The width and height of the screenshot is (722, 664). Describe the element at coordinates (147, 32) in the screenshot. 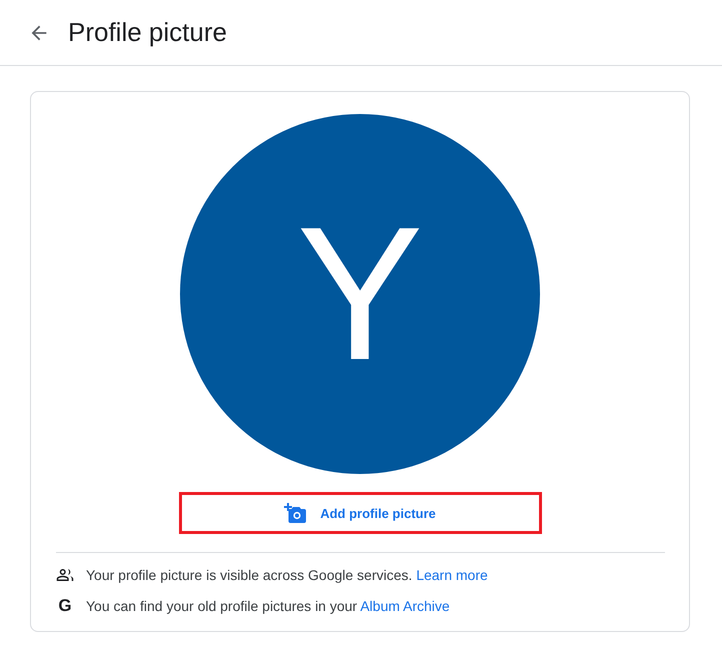

I see `page-title: Profile picture` at that location.